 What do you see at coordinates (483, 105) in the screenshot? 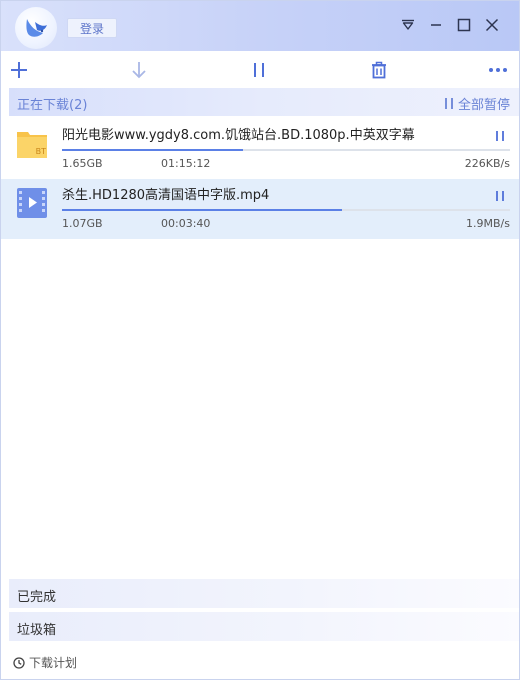
I see `pause-all-label: 全部暂停` at bounding box center [483, 105].